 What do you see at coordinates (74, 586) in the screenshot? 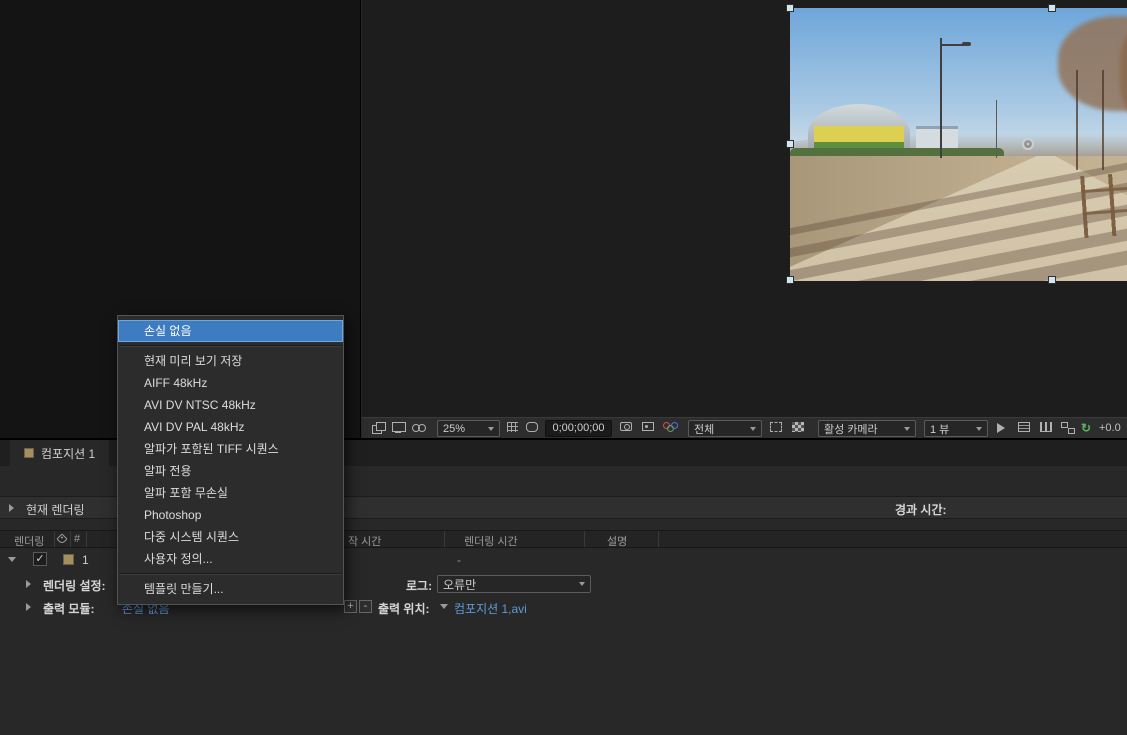
I see `render-settings-label: 렌더링 설정:` at bounding box center [74, 586].